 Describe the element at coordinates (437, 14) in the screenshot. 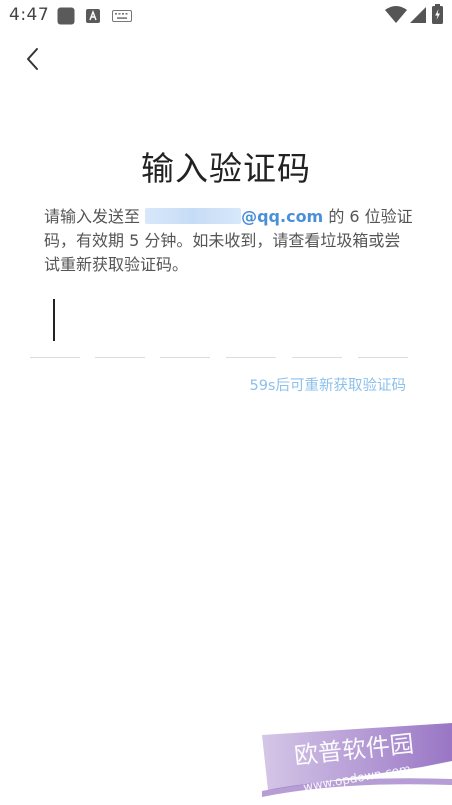

I see `battery-charging-icon` at that location.